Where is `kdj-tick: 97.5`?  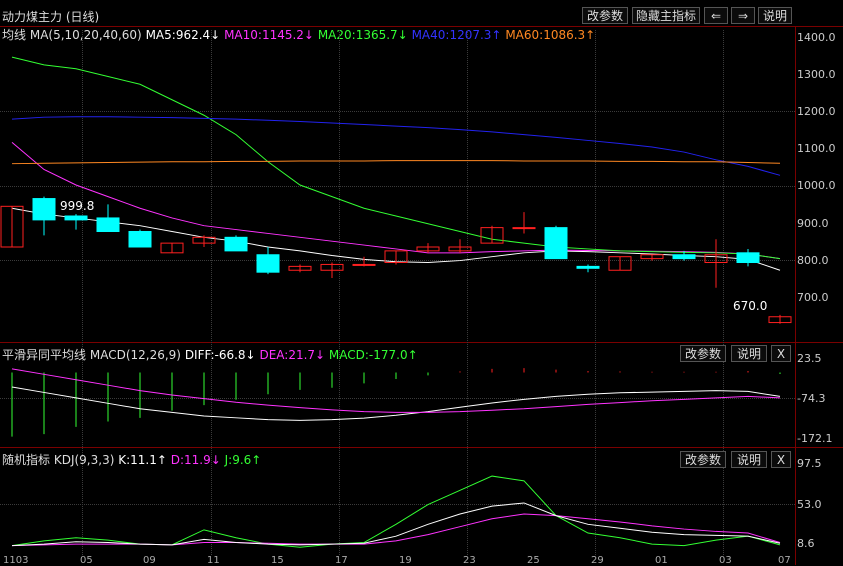
kdj-tick: 97.5 is located at coordinates (809, 463).